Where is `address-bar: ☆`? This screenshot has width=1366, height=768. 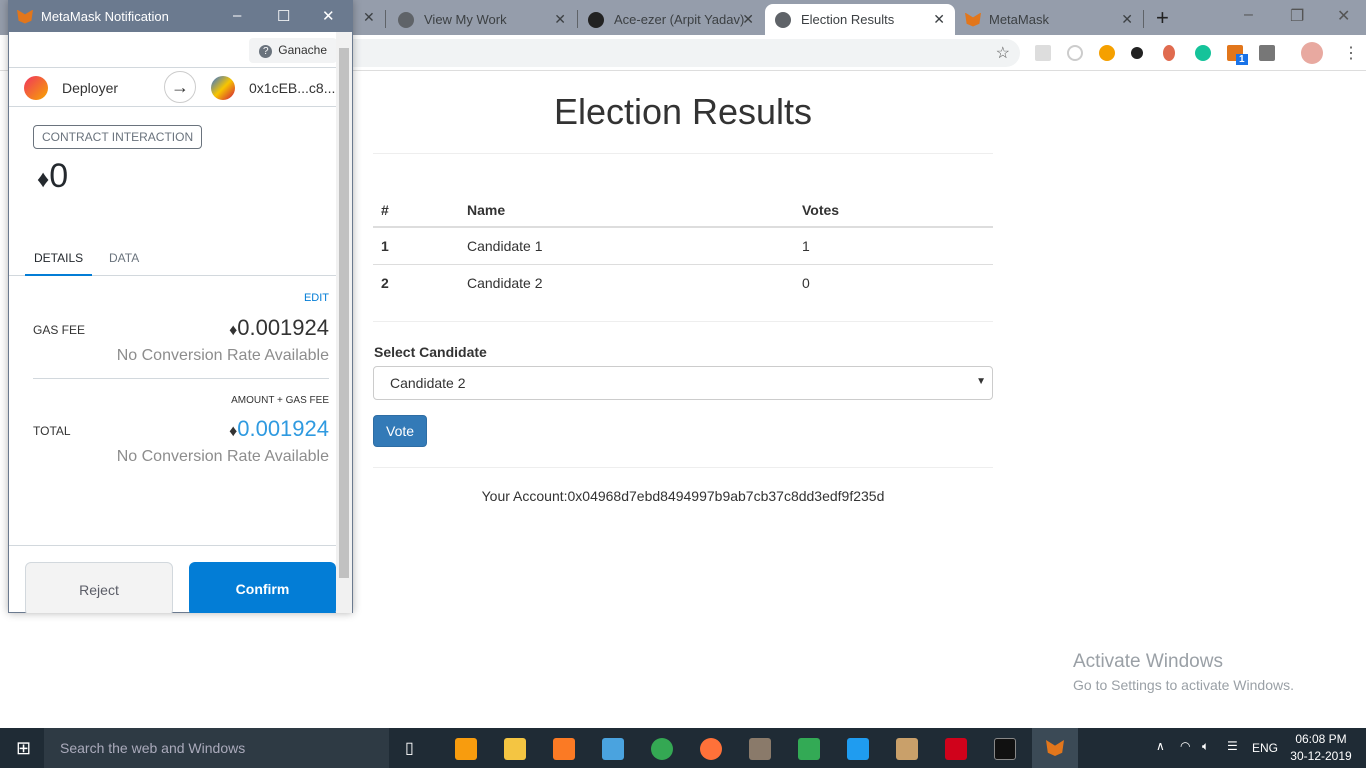 address-bar: ☆ is located at coordinates (660, 53).